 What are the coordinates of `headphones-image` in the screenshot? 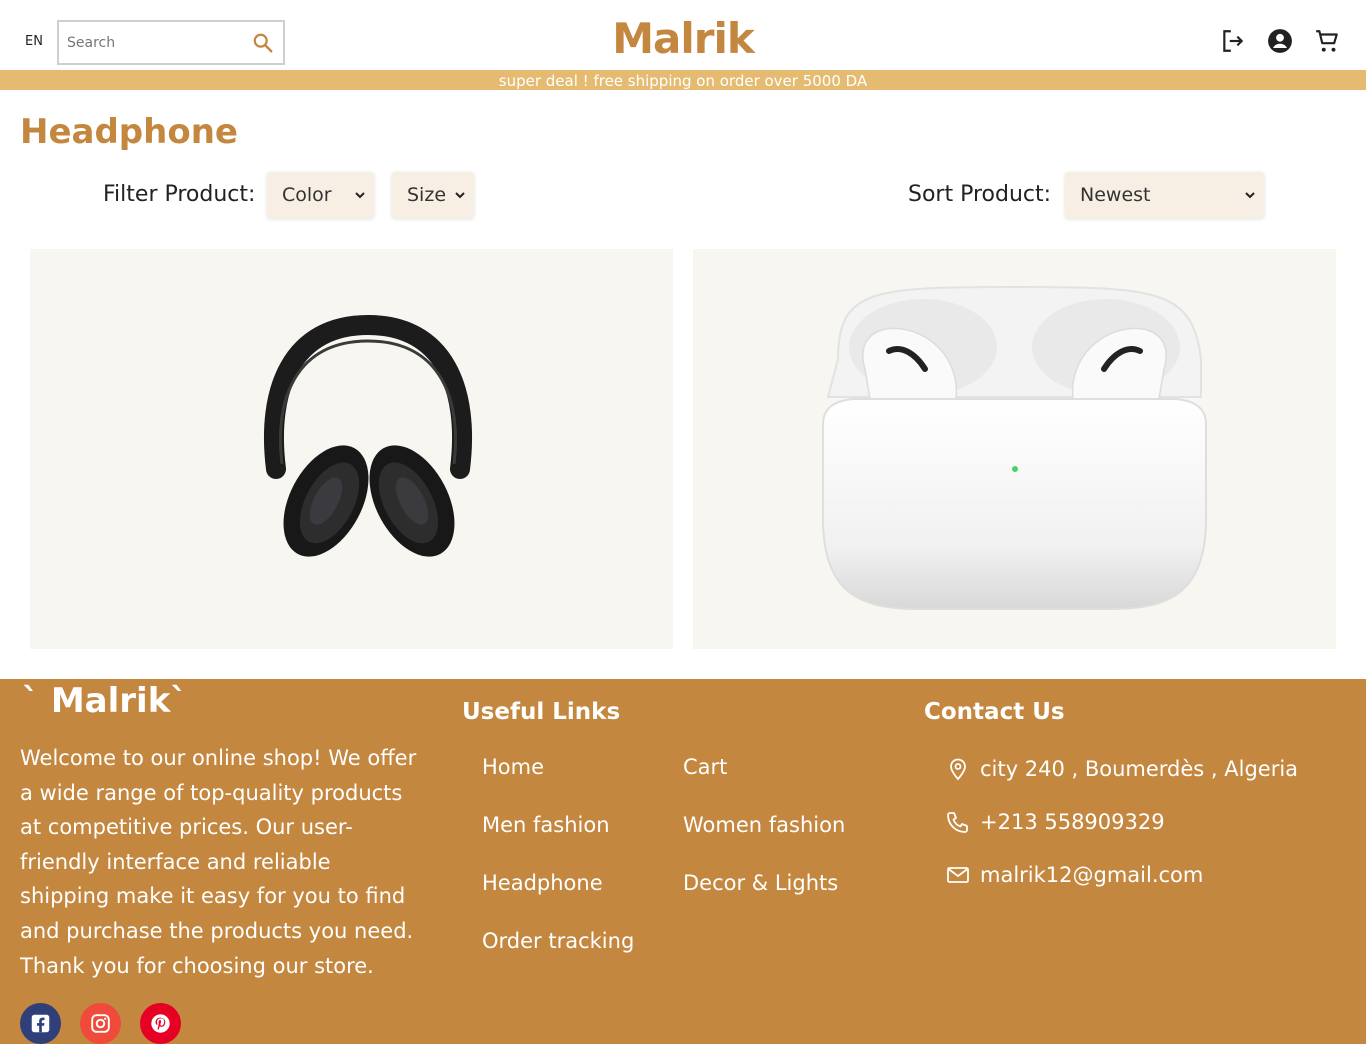 It's located at (368, 435).